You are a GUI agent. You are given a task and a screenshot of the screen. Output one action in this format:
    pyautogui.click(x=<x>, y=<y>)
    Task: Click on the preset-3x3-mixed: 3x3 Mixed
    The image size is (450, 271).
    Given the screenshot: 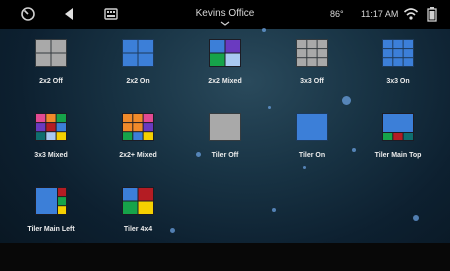 What is the action you would take?
    pyautogui.click(x=51, y=140)
    